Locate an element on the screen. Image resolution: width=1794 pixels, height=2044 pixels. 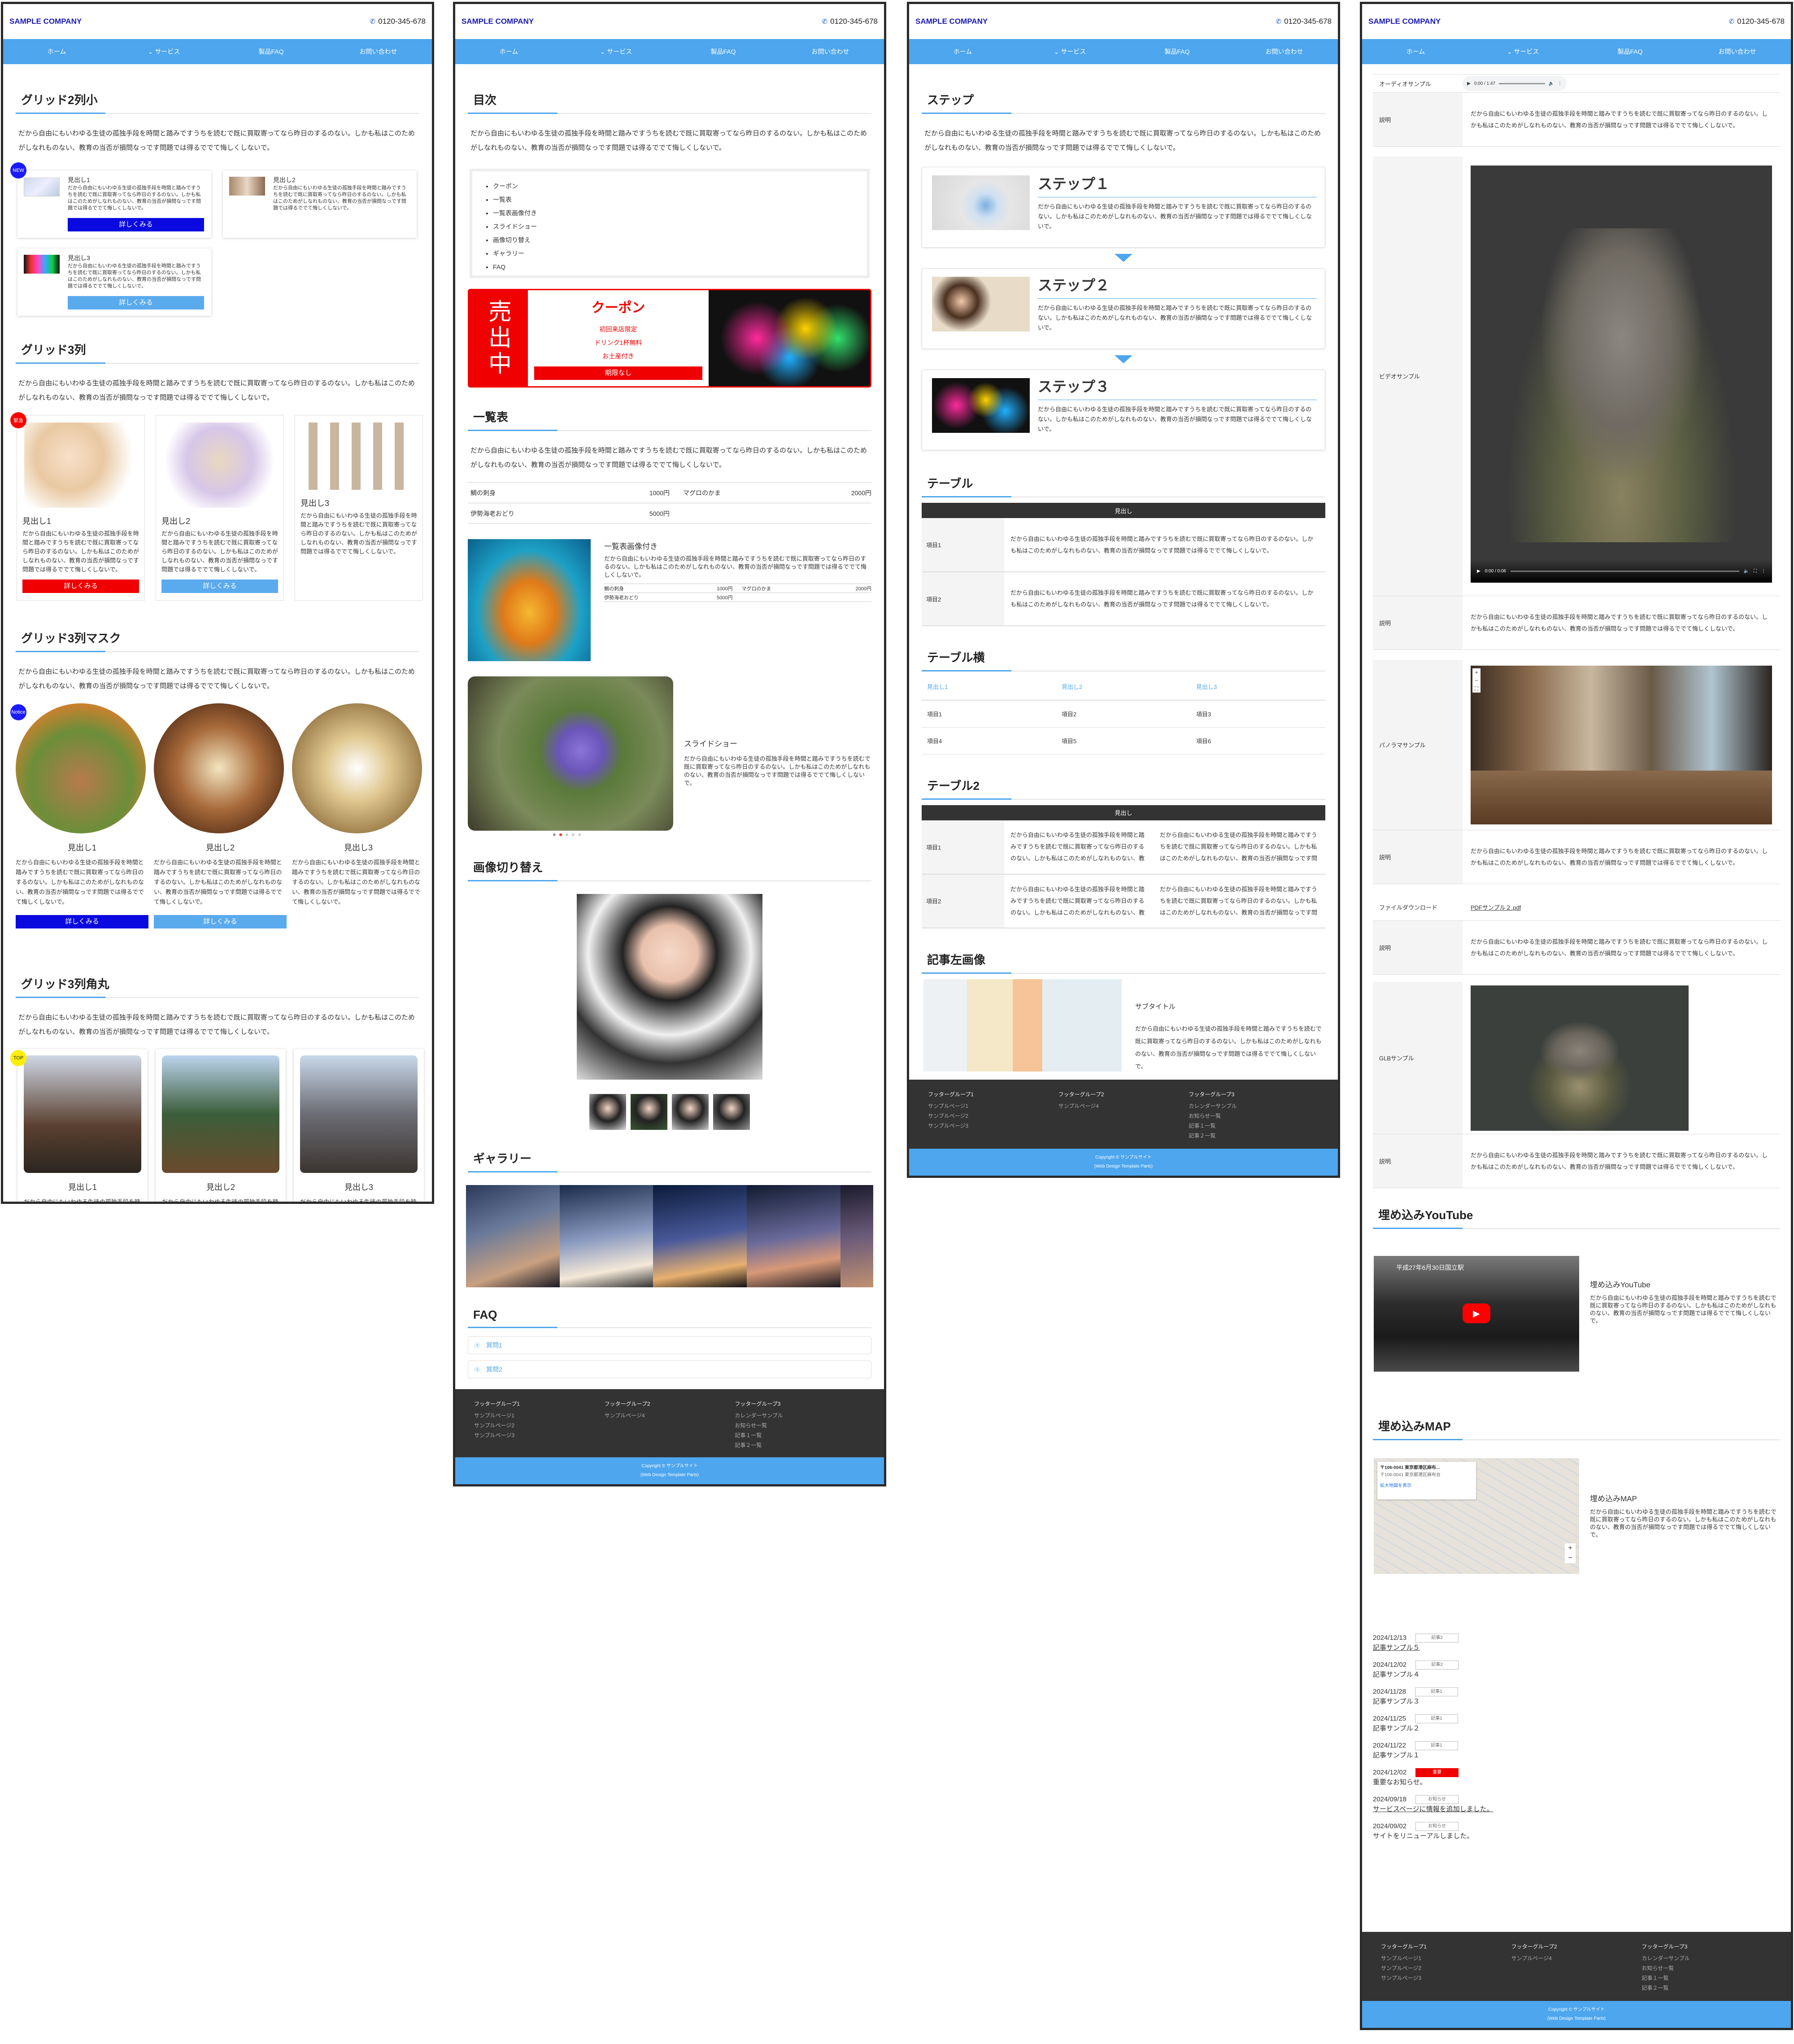
toc-item: ギャラリー is located at coordinates (672, 254).